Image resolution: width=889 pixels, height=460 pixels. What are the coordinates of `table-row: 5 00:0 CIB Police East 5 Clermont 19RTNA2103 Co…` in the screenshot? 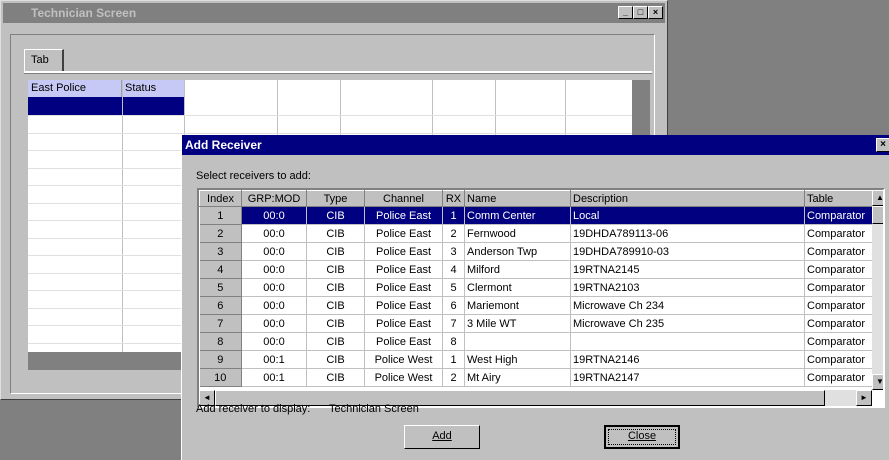 It's located at (536, 287).